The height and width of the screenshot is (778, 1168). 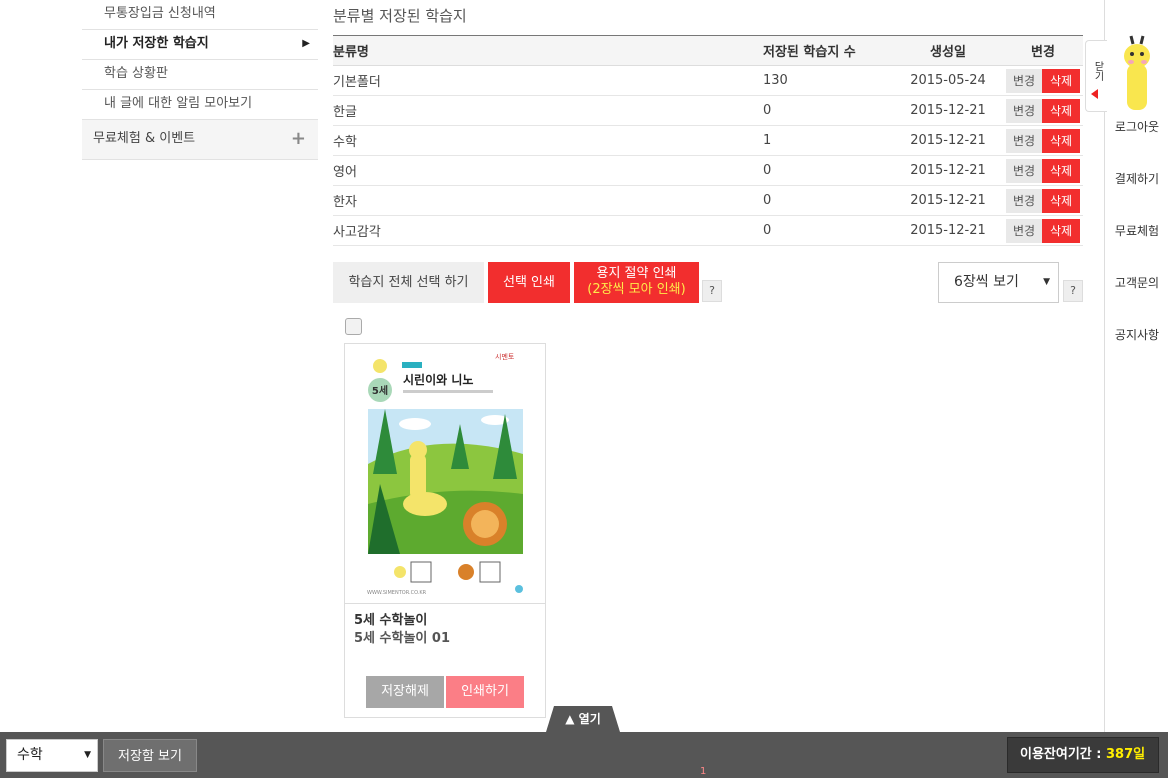 What do you see at coordinates (1063, 754) in the screenshot?
I see `remaining-period-label: 이용잔여기간 :` at bounding box center [1063, 754].